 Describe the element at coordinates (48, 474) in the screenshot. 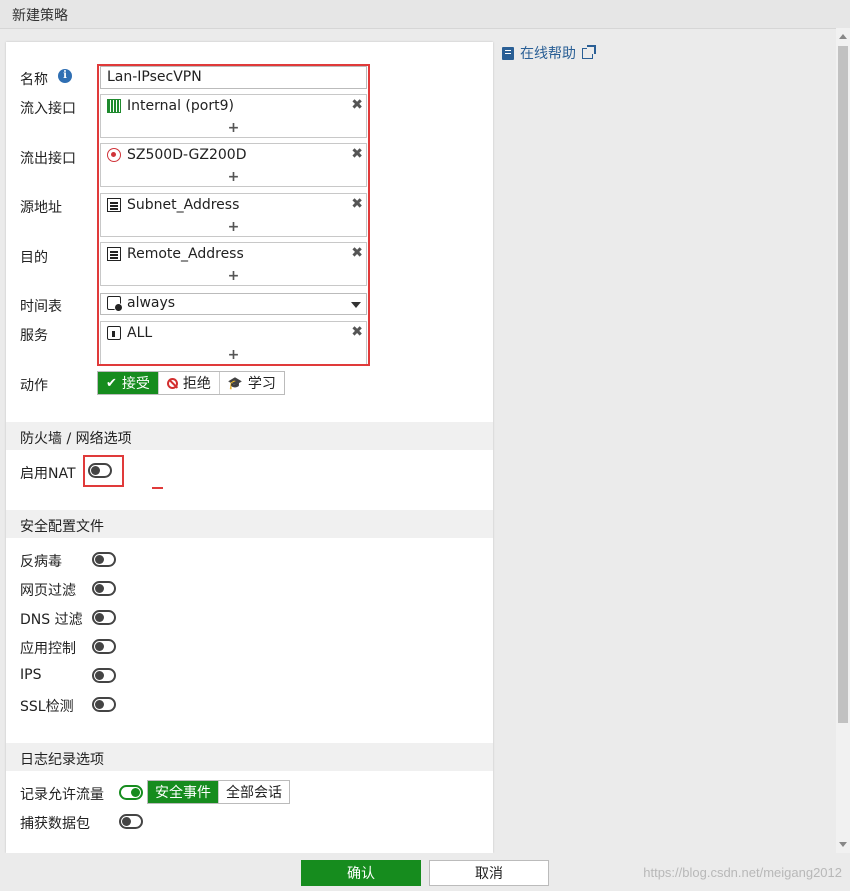

I see `nat-label: 启用NAT` at that location.